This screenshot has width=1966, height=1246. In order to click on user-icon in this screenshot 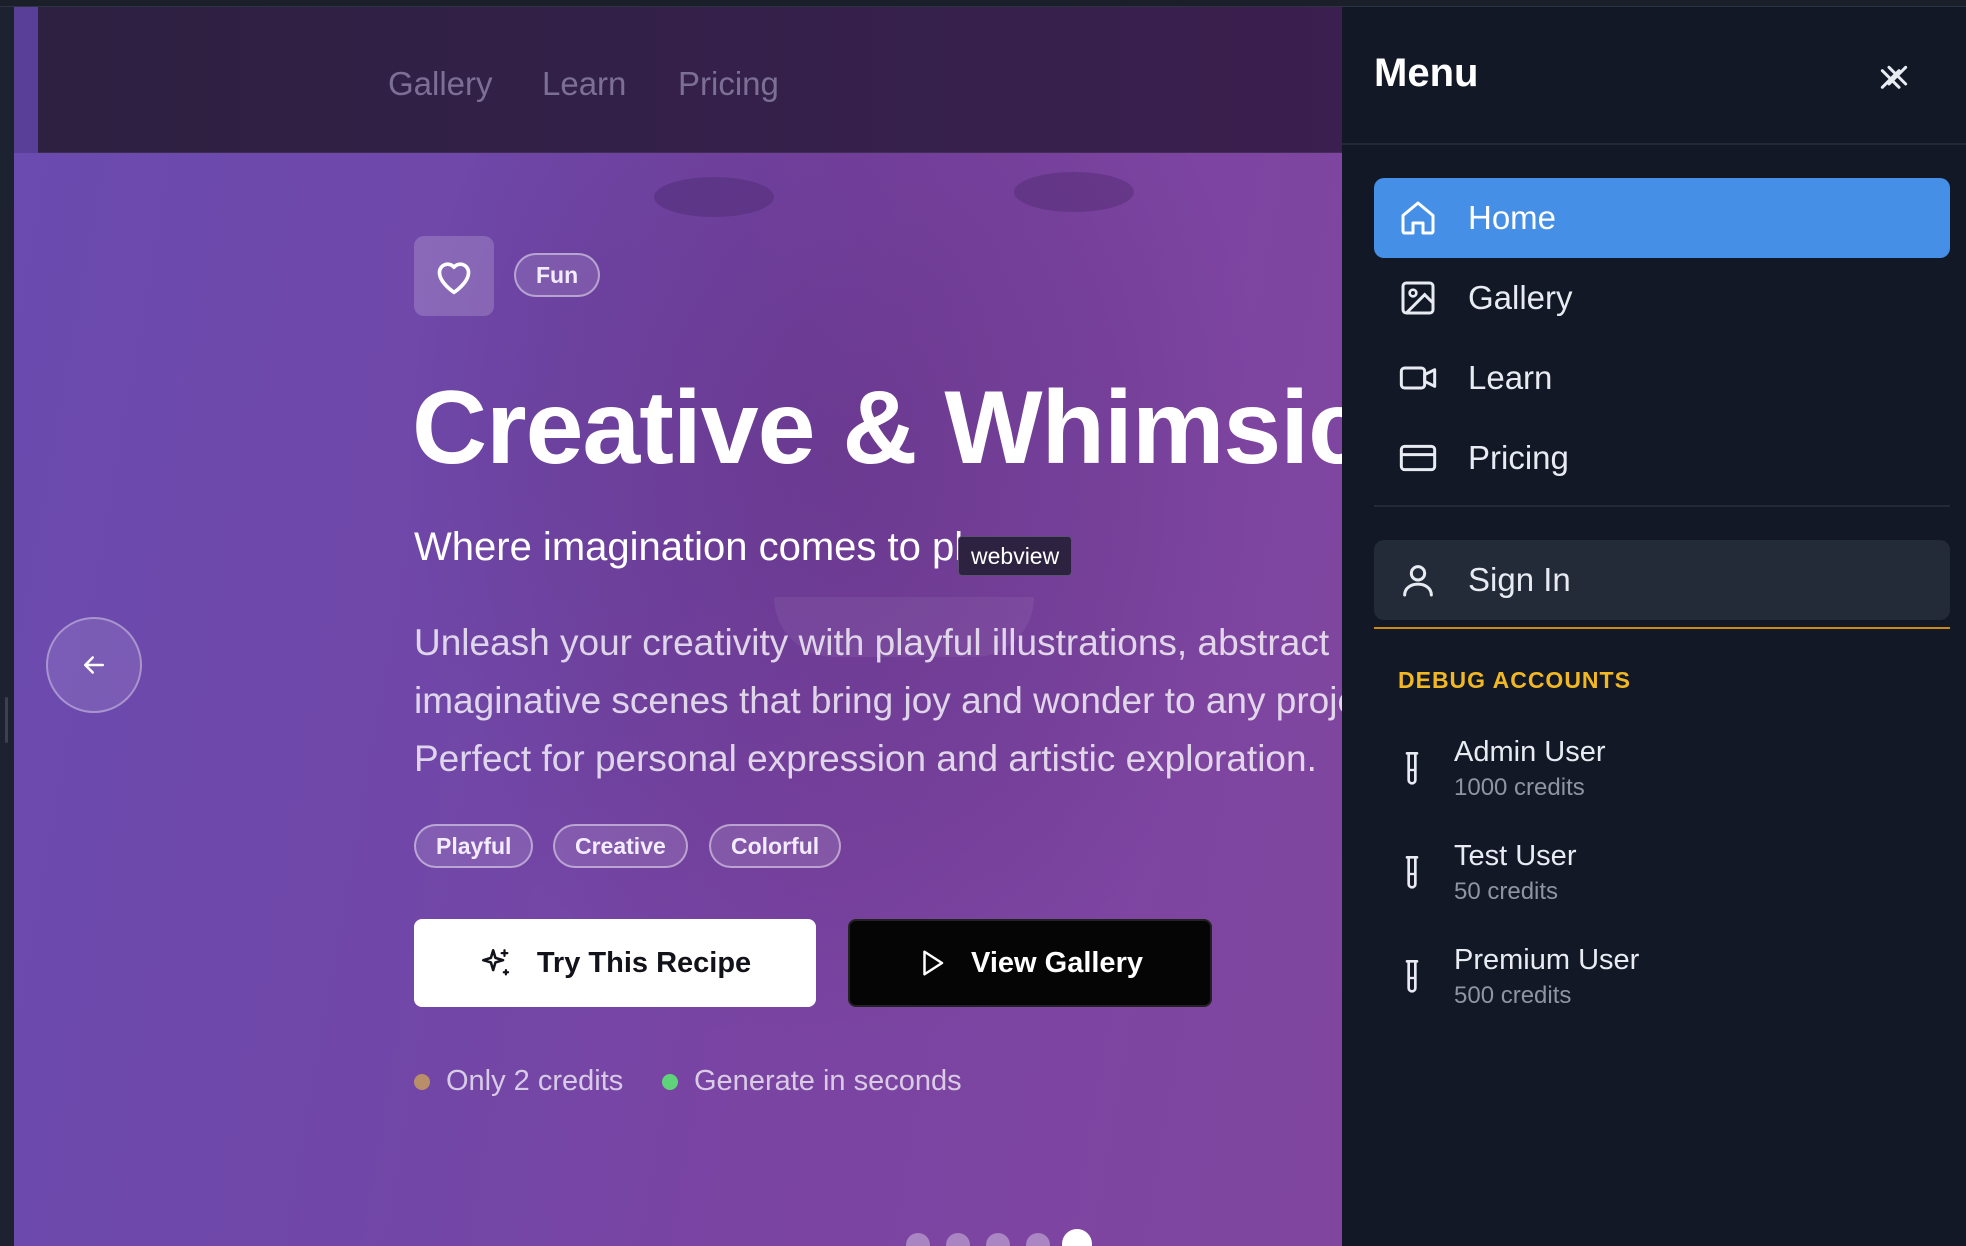, I will do `click(1418, 581)`.